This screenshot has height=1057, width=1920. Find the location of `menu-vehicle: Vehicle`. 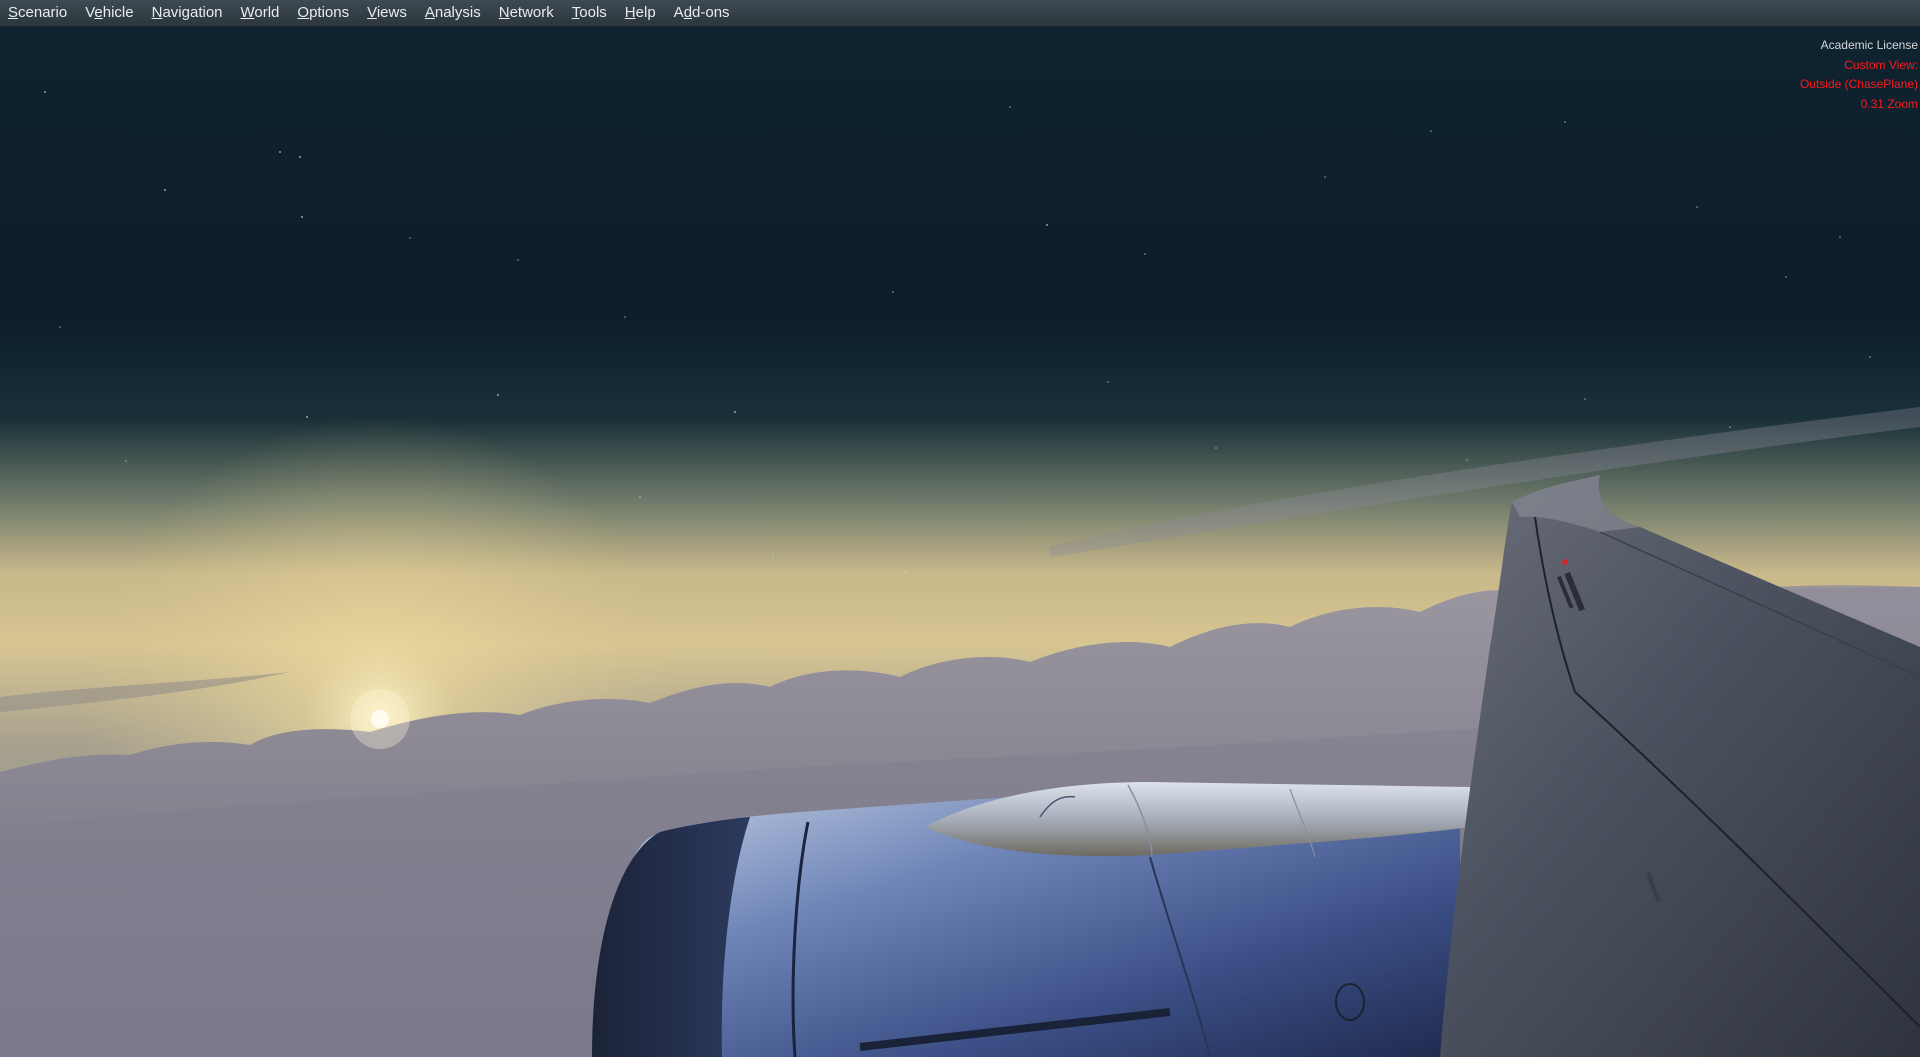

menu-vehicle: Vehicle is located at coordinates (110, 13).